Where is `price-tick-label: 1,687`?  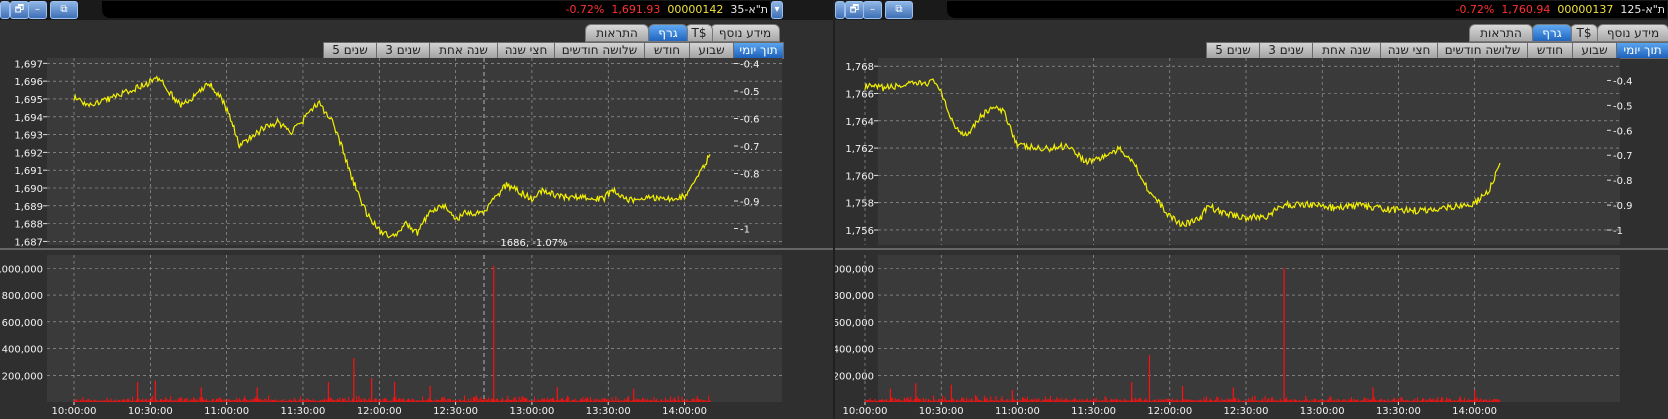 price-tick-label: 1,687 is located at coordinates (28, 242).